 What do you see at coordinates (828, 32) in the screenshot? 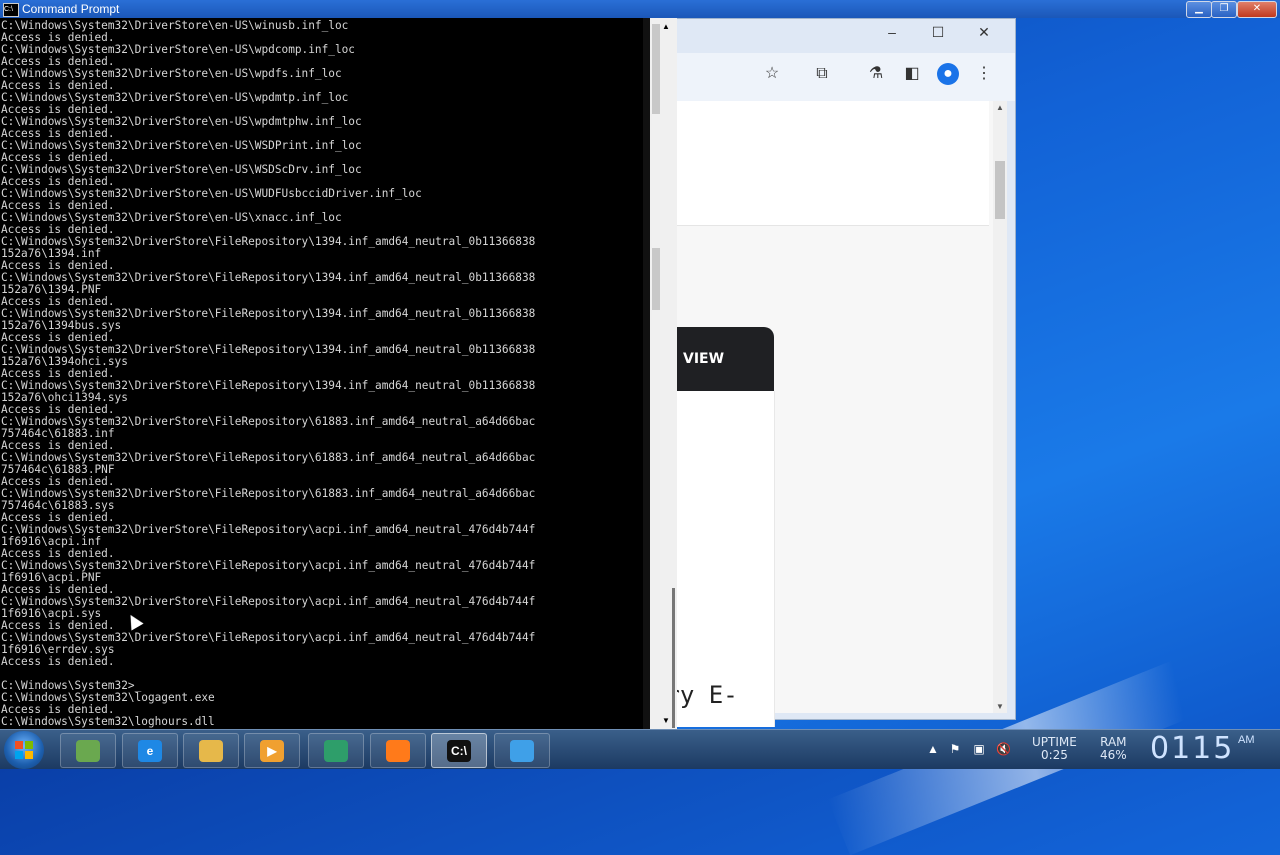
I see `browser-titlebar` at bounding box center [828, 32].